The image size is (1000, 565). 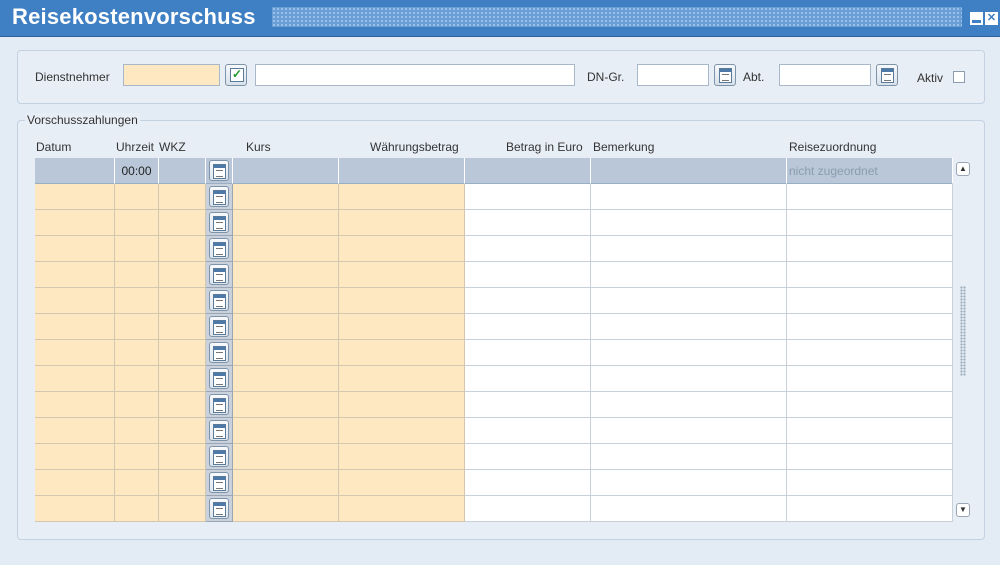 What do you see at coordinates (171, 75) in the screenshot?
I see `dienstnehmer-id-field` at bounding box center [171, 75].